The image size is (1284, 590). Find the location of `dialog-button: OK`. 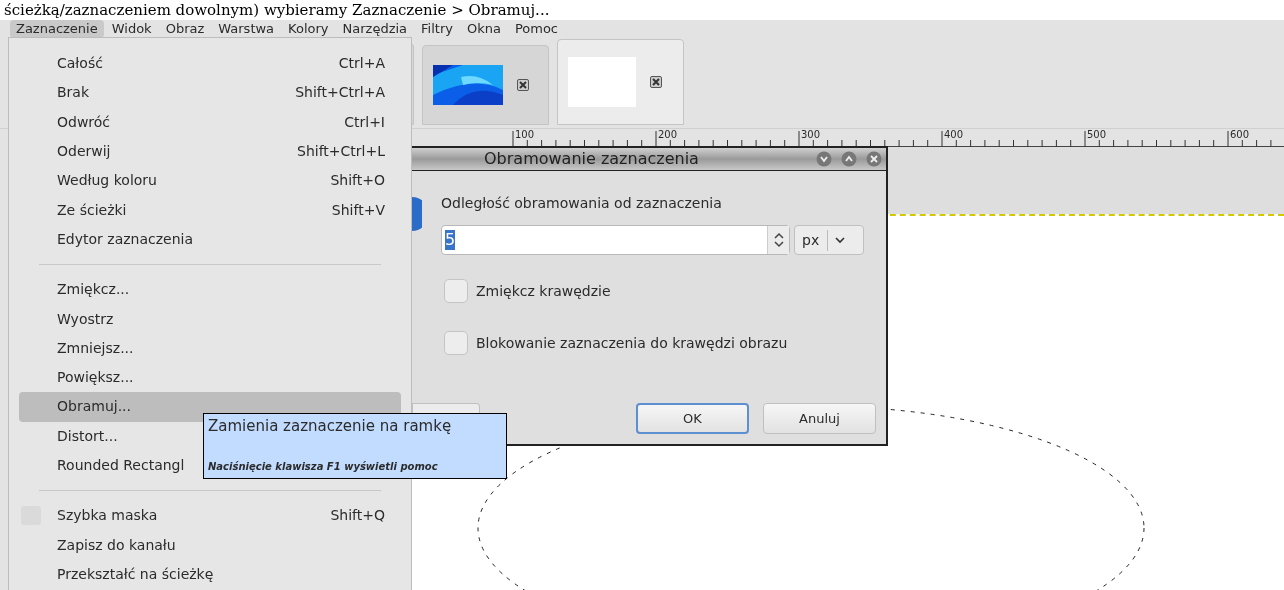

dialog-button: OK is located at coordinates (692, 418).